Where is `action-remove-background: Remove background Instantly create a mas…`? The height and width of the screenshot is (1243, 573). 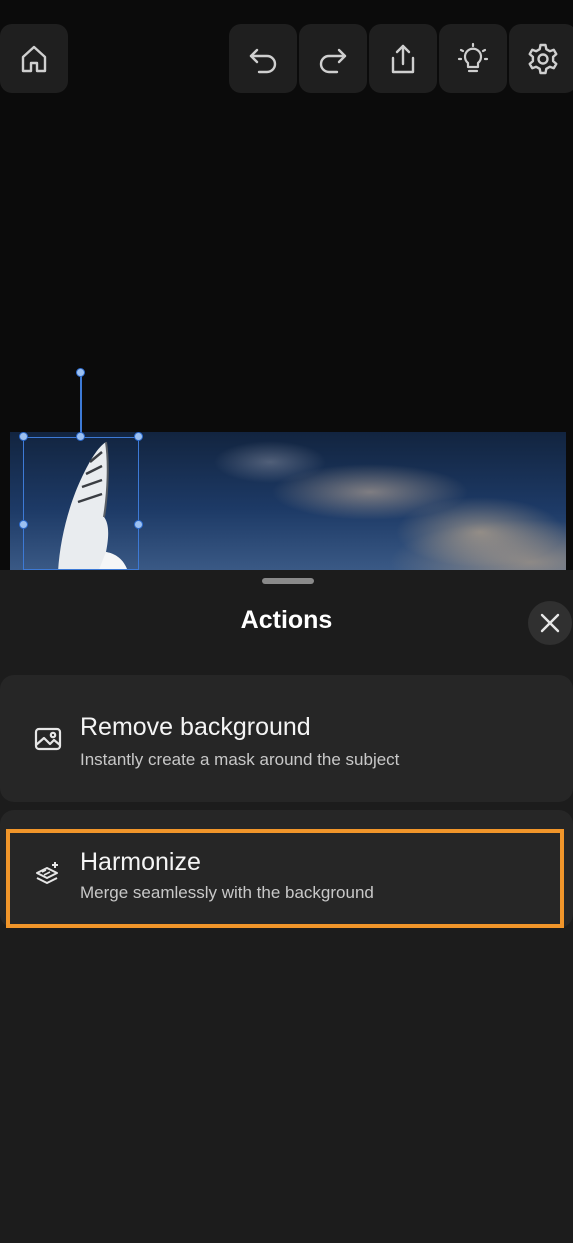
action-remove-background: Remove background Instantly create a mas… is located at coordinates (286, 738).